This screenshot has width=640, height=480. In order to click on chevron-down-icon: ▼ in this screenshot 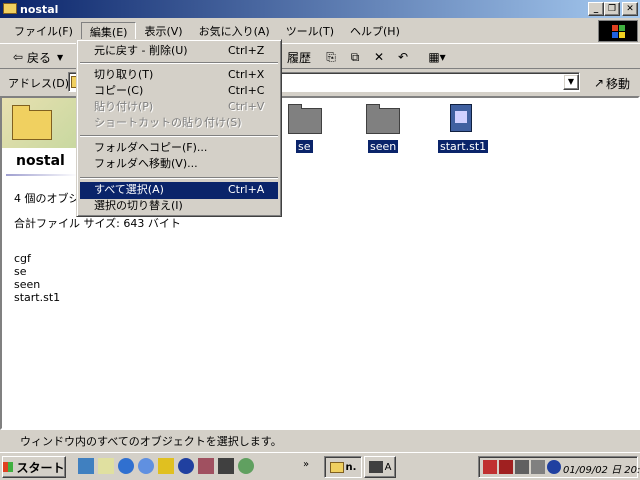, I will do `click(60, 57)`.